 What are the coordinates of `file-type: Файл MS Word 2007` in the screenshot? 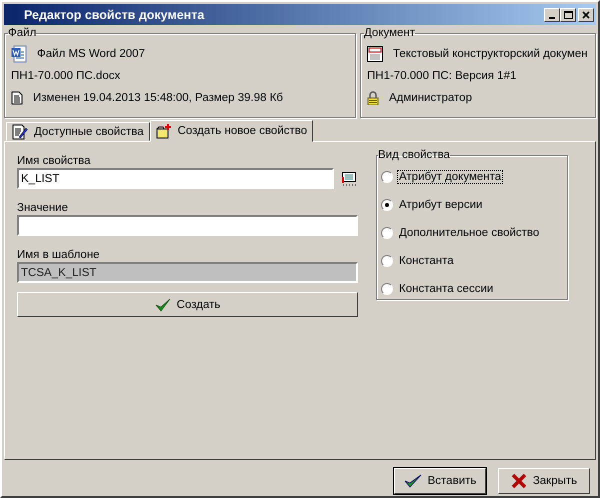 It's located at (91, 54).